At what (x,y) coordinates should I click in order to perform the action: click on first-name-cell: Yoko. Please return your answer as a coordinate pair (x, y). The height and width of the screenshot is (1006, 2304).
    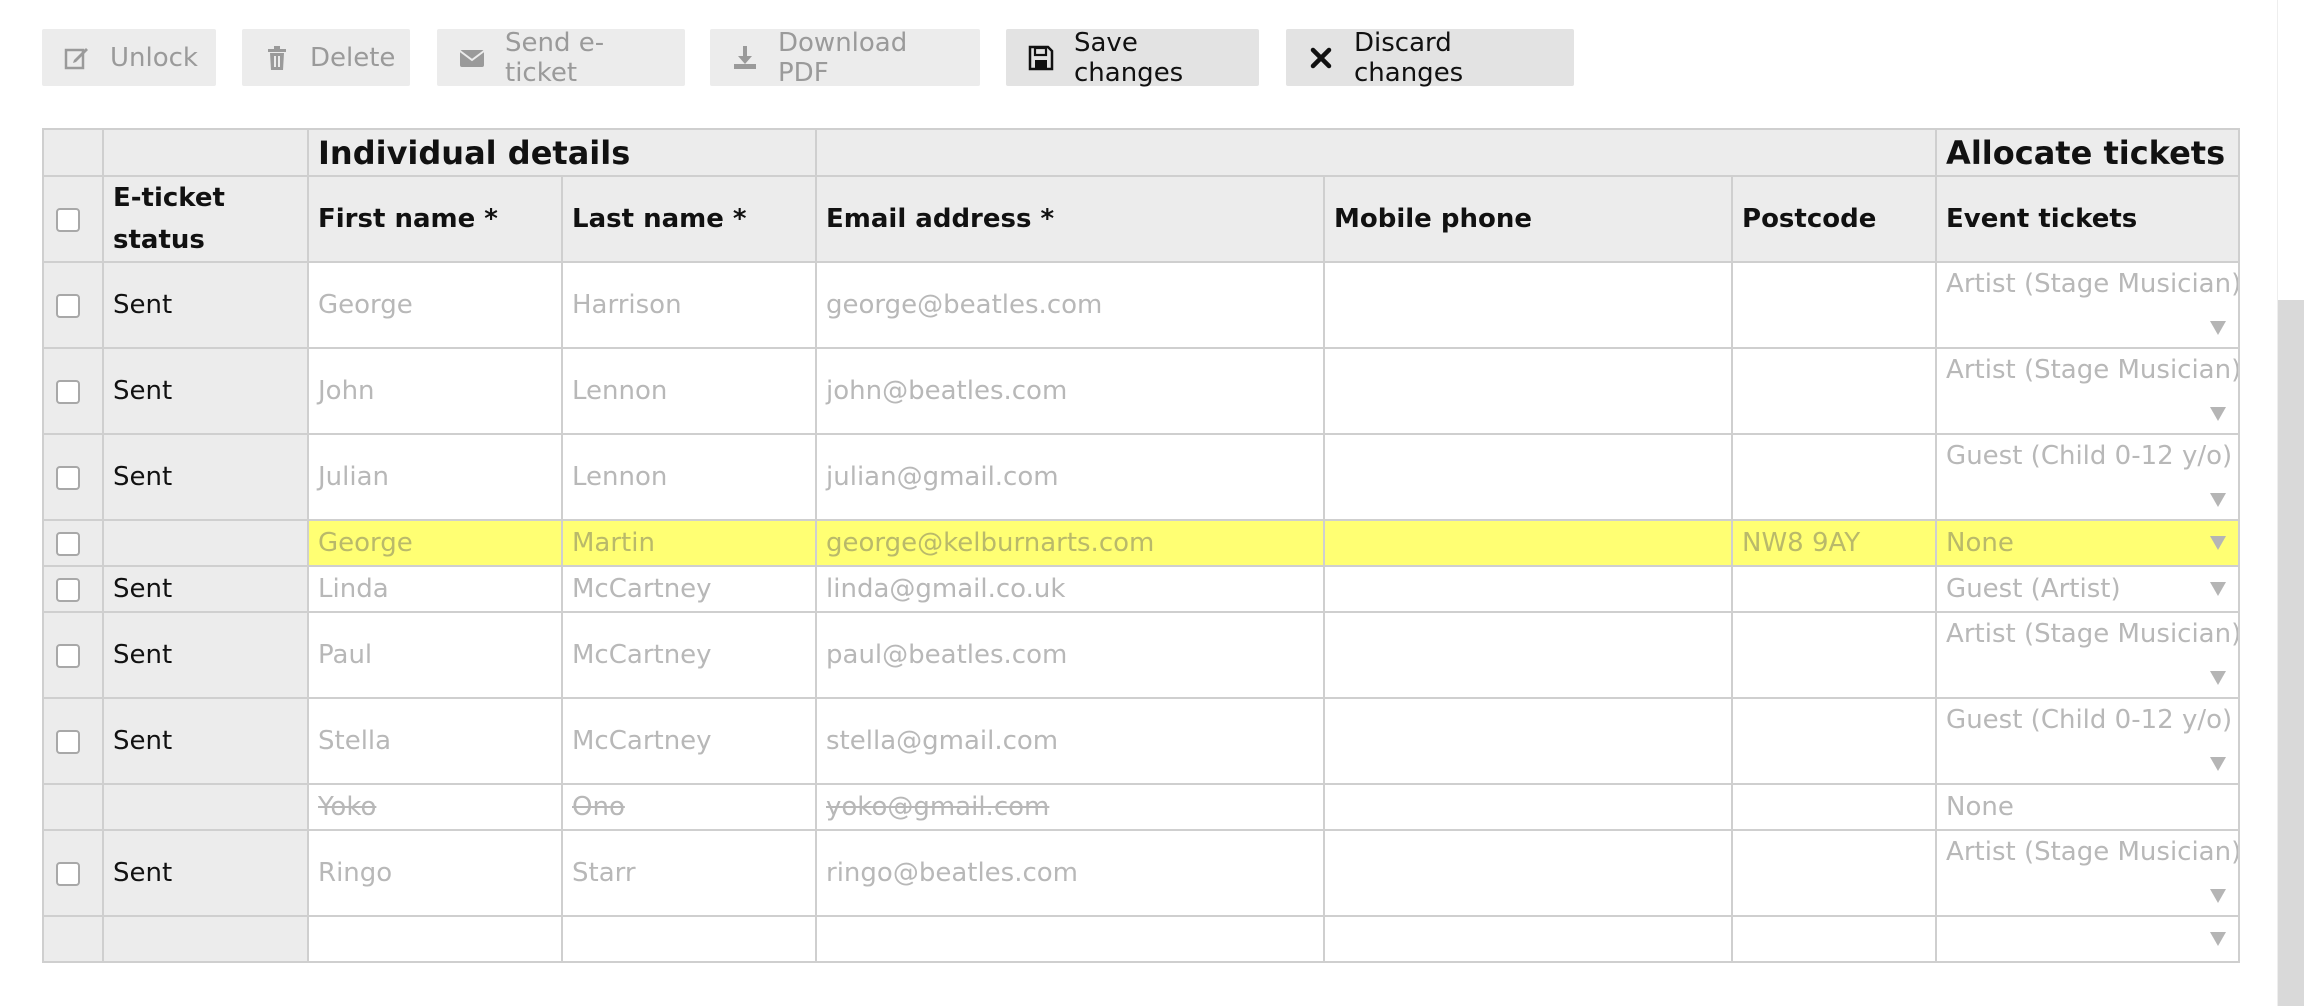
    Looking at the image, I should click on (435, 807).